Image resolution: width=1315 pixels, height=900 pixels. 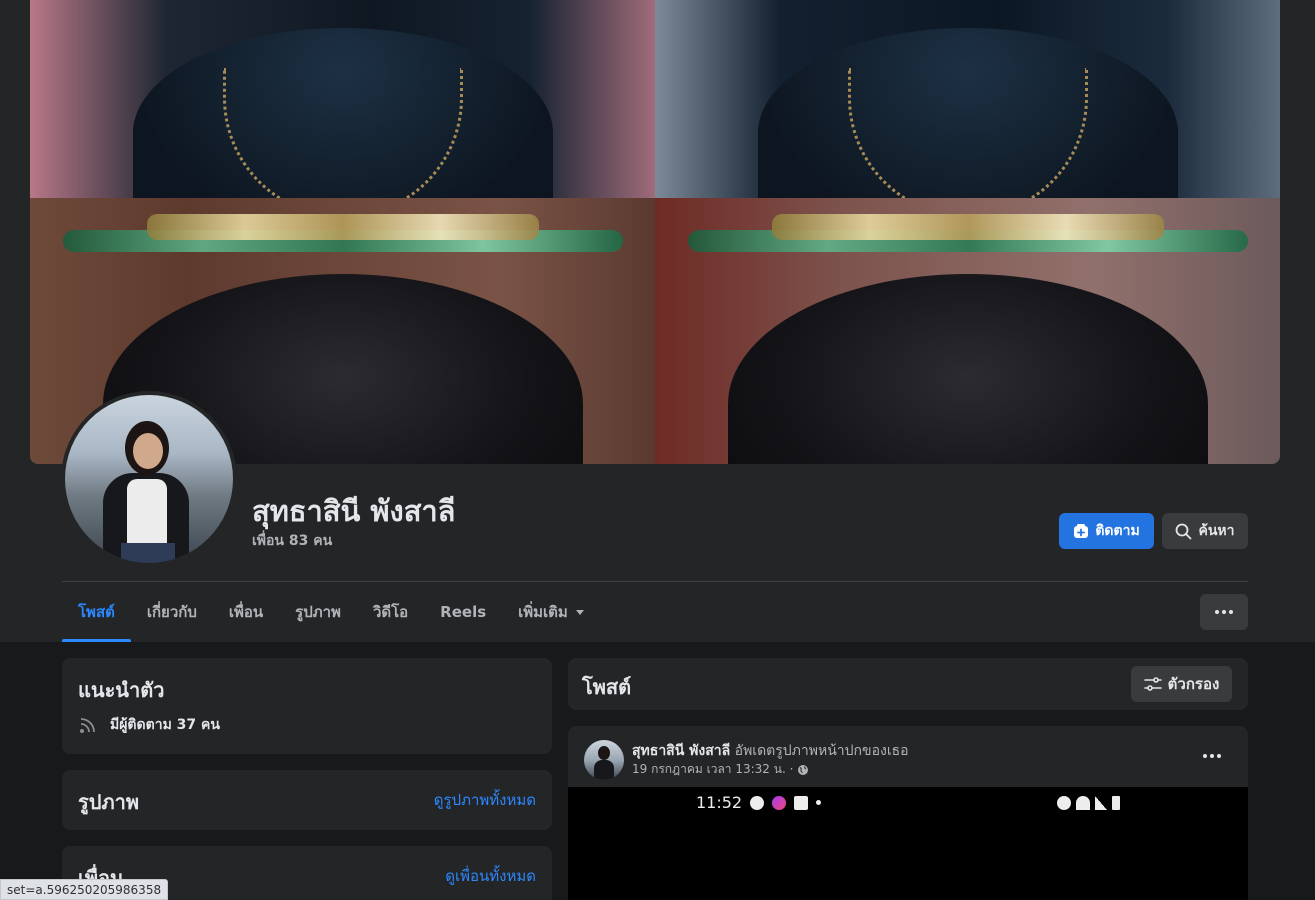 I want to click on post-more-button, so click(x=1212, y=756).